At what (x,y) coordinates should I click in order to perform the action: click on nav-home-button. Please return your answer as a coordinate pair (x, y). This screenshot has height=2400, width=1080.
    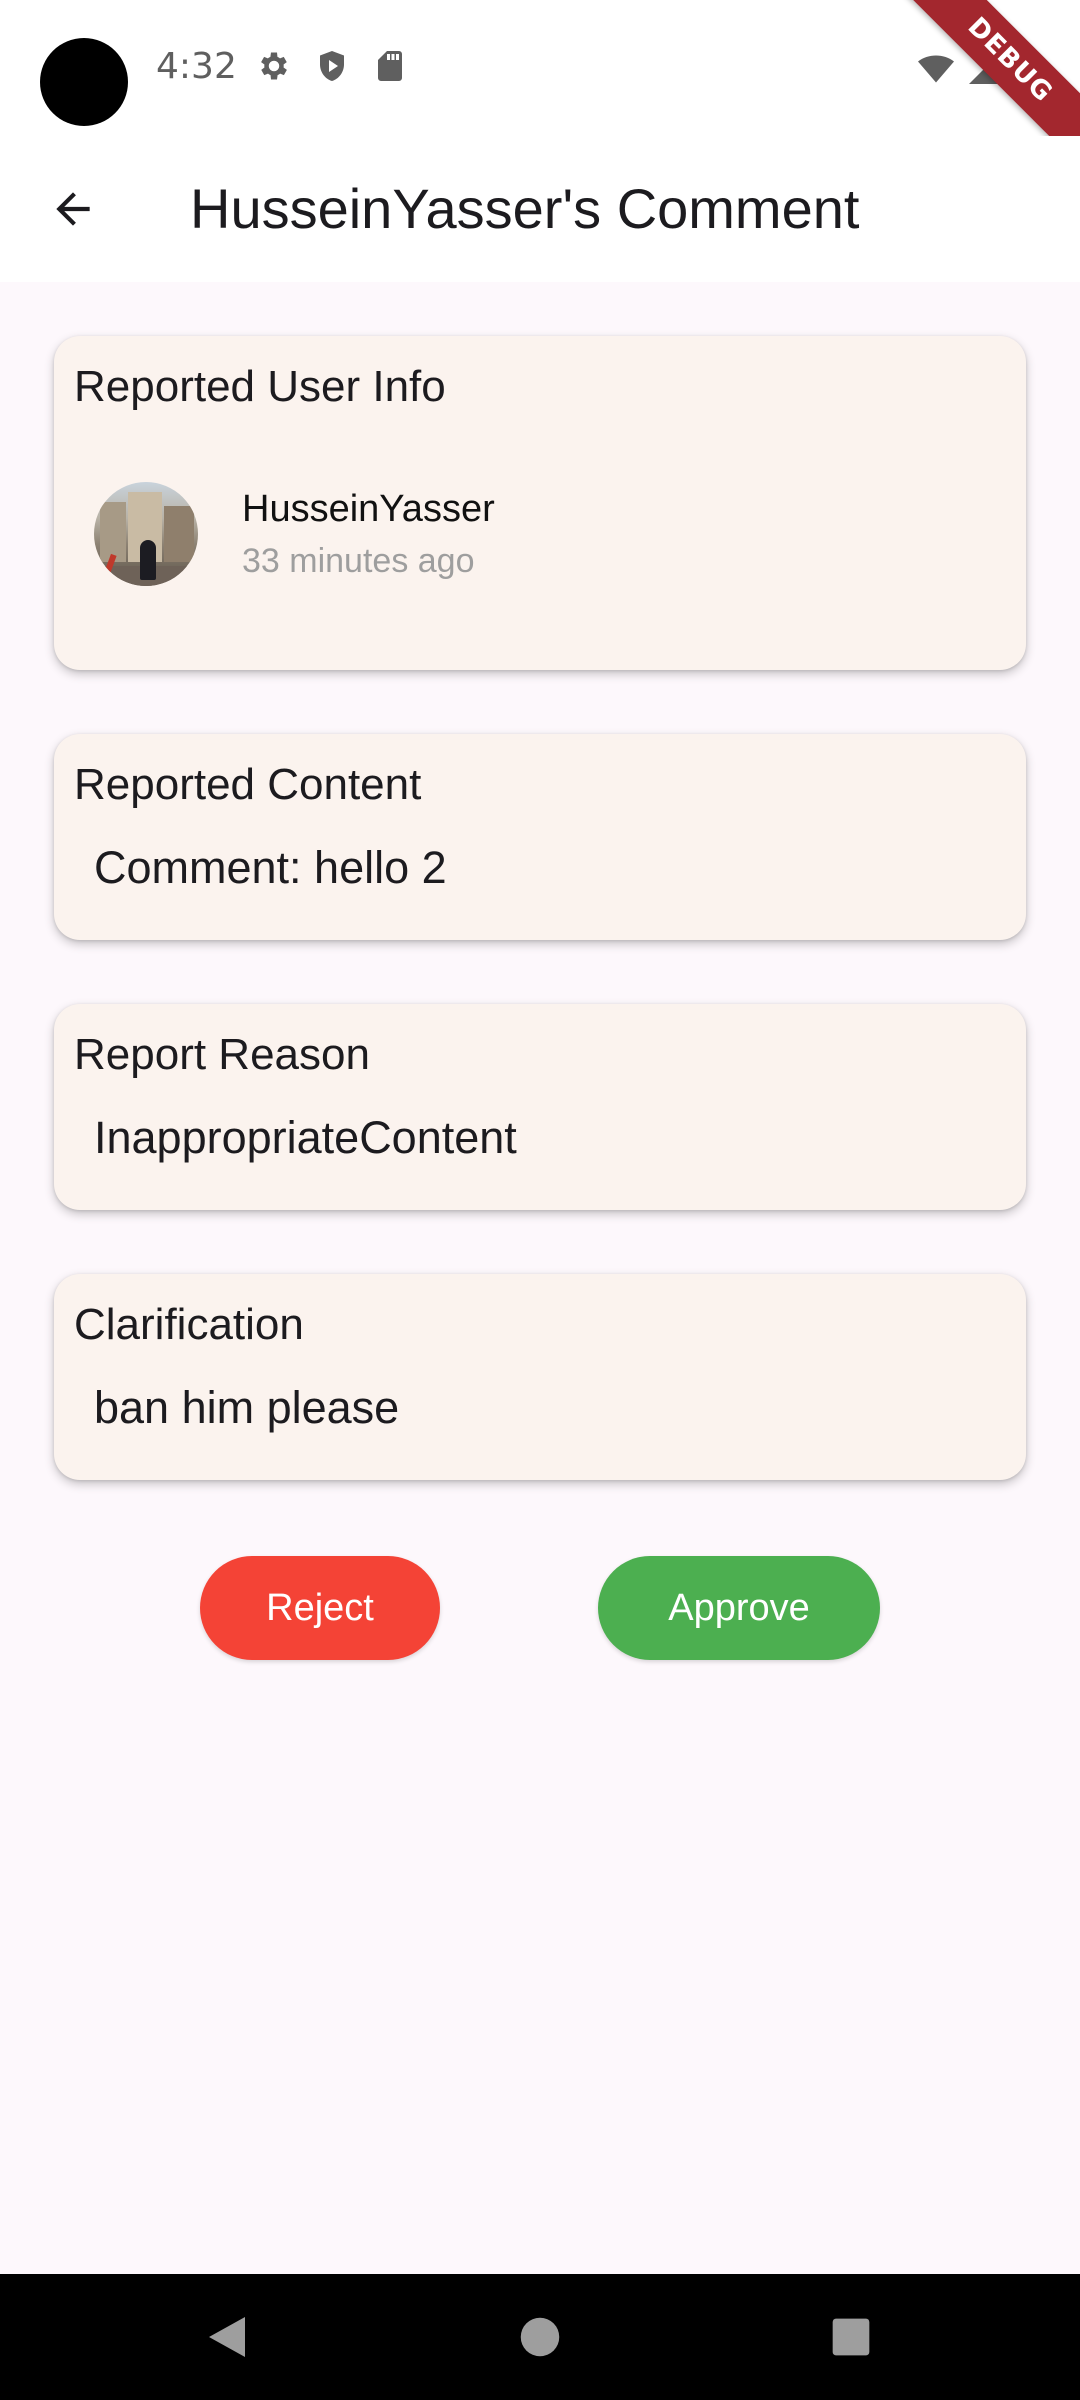
    Looking at the image, I should click on (540, 2337).